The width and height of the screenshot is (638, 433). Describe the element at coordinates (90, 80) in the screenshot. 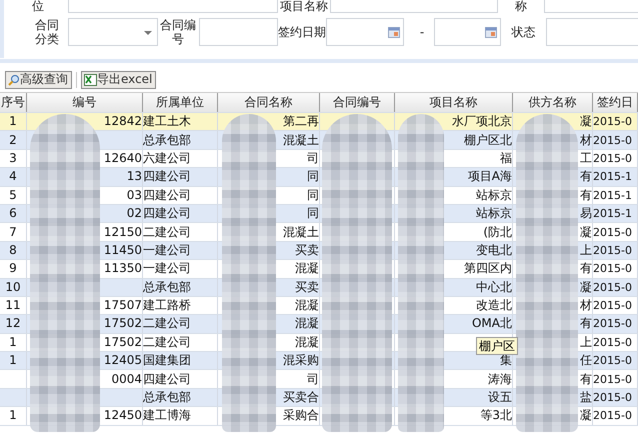

I see `spreadsheet-icon` at that location.